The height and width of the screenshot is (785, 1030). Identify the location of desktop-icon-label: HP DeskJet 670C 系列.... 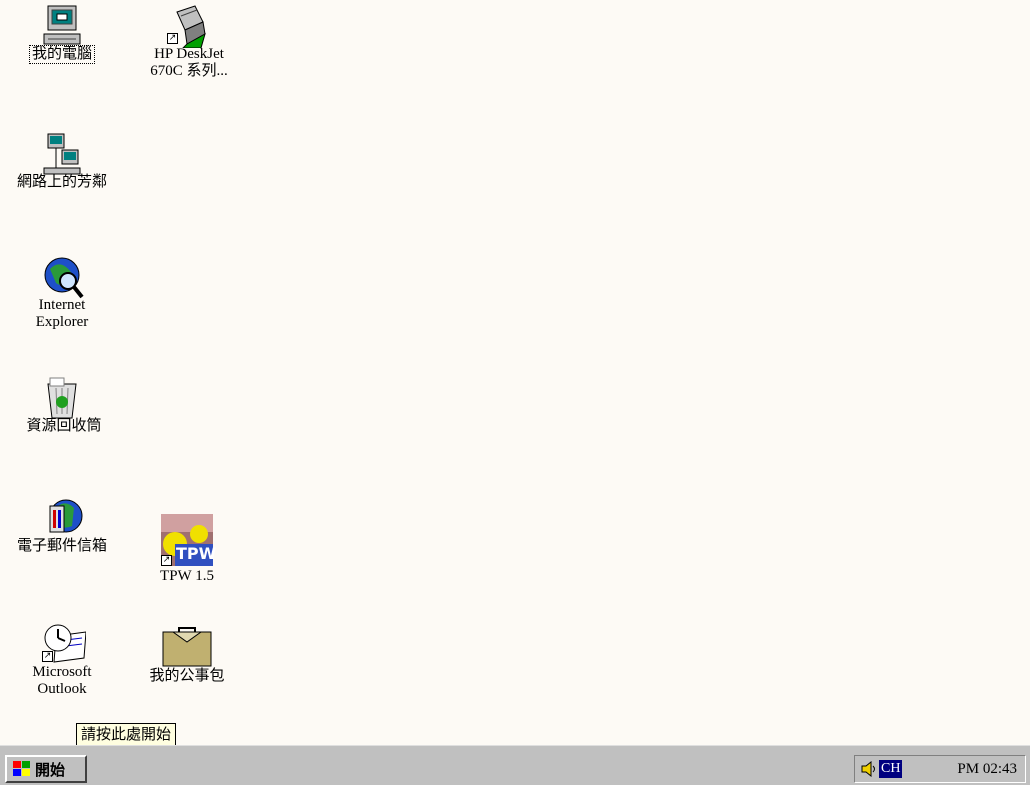
(189, 62).